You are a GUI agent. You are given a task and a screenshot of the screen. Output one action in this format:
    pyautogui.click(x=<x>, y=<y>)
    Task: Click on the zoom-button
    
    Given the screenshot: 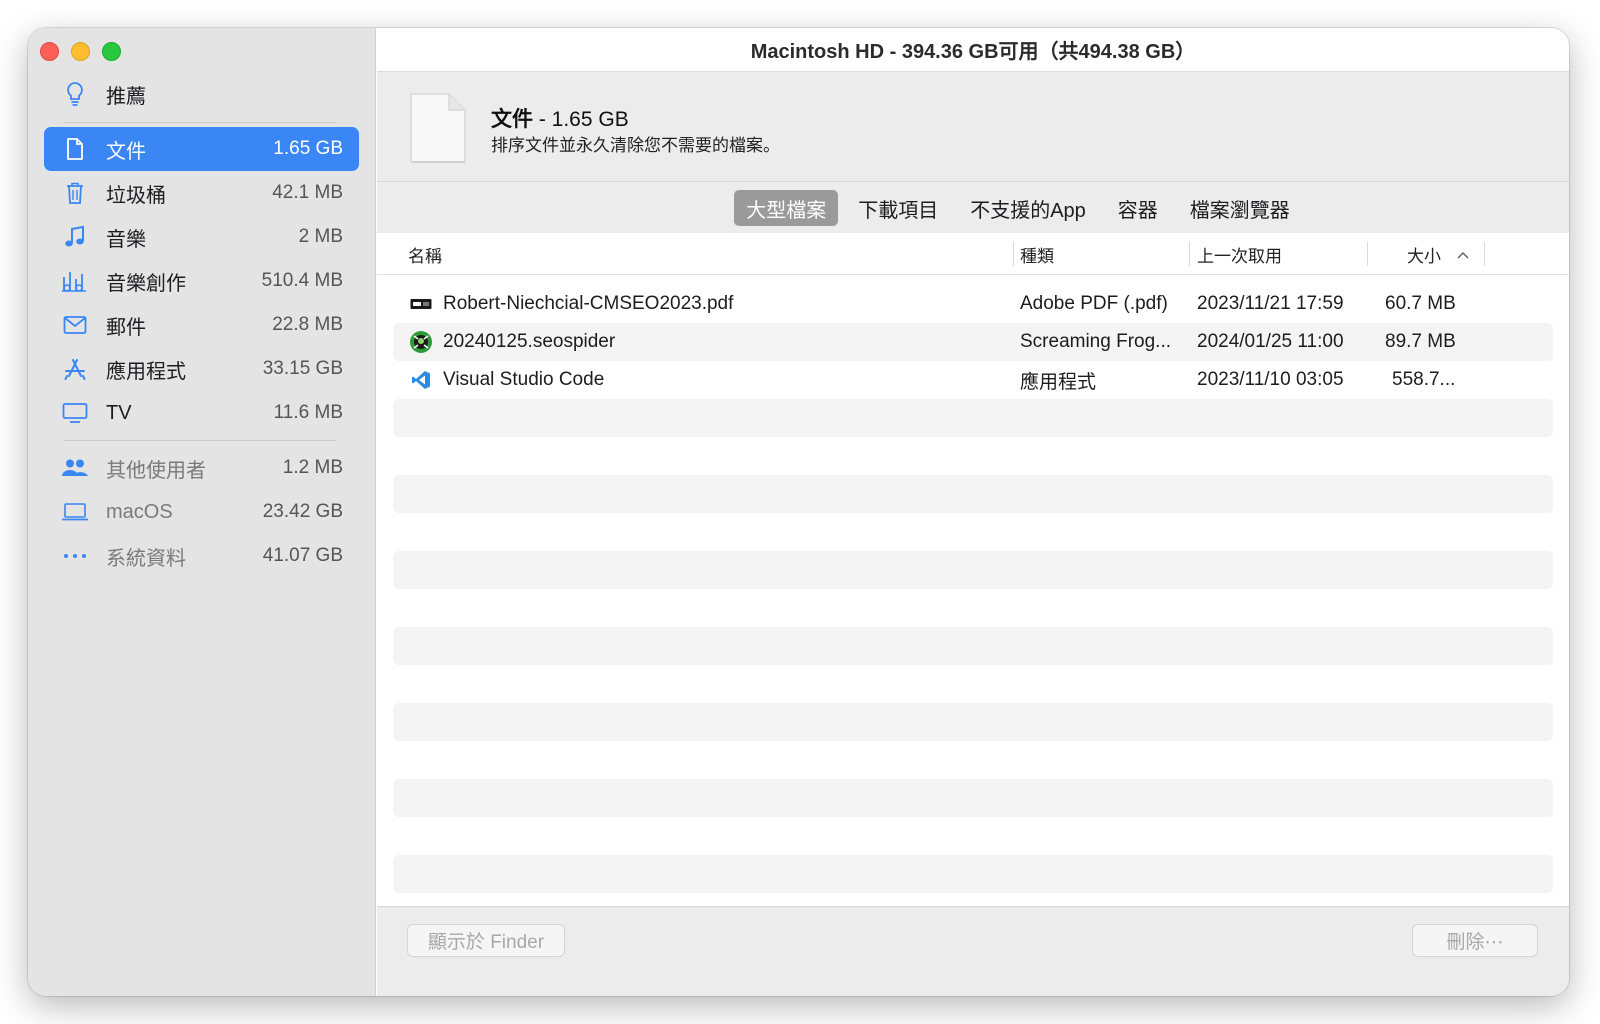 What is the action you would take?
    pyautogui.click(x=111, y=51)
    